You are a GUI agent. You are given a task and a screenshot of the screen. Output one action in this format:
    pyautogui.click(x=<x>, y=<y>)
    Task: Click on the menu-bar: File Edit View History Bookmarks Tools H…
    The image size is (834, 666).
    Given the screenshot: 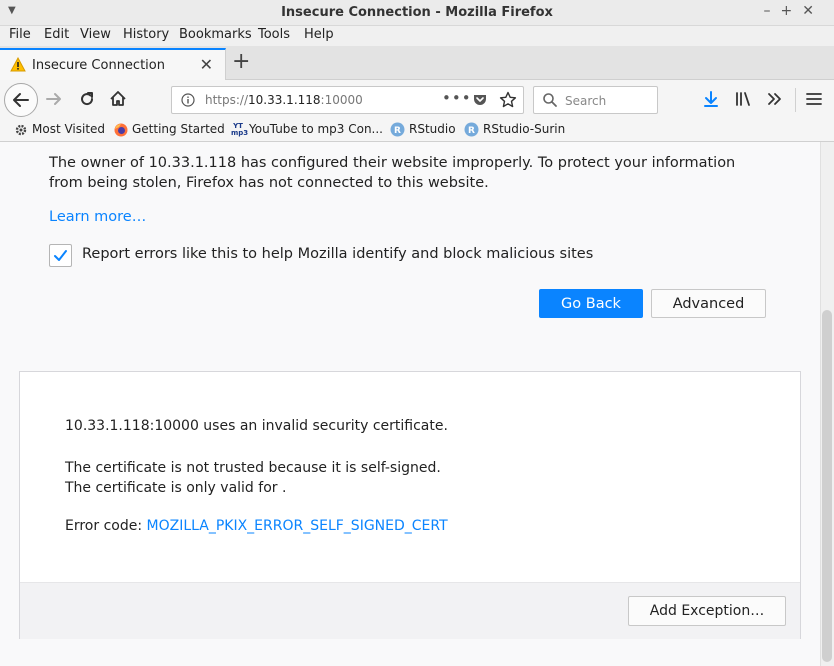 What is the action you would take?
    pyautogui.click(x=417, y=36)
    